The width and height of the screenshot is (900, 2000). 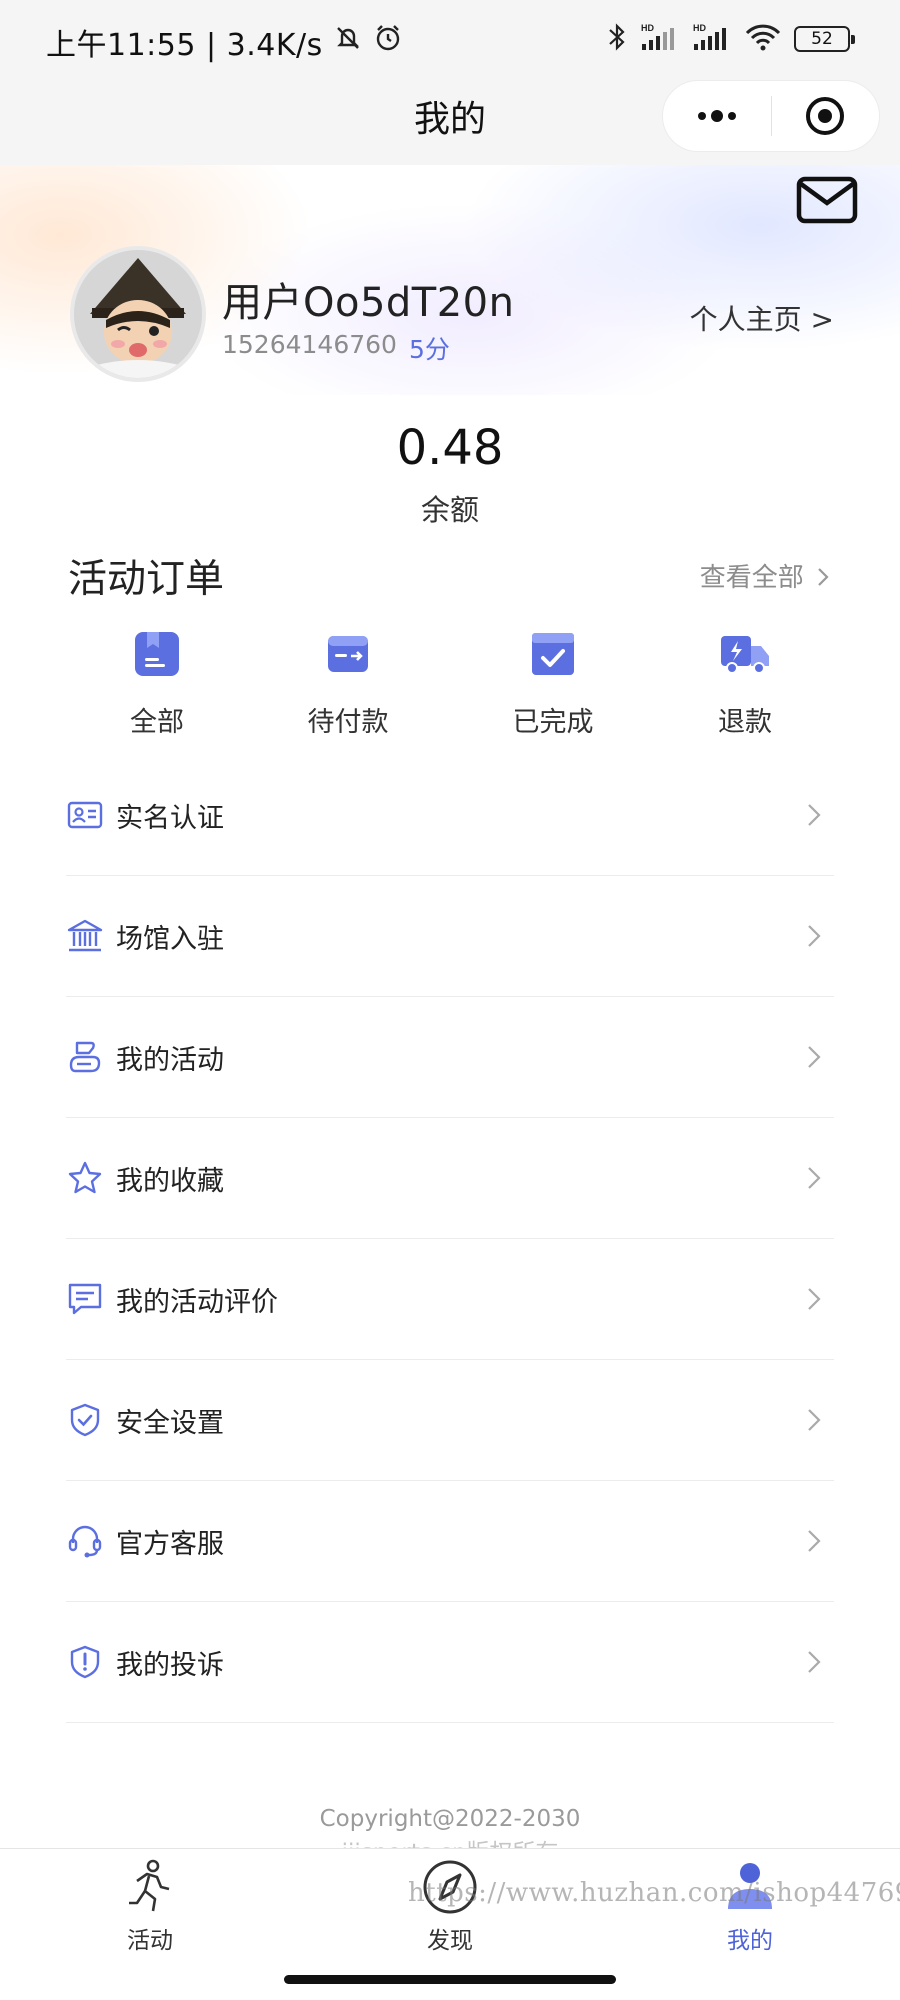 I want to click on home-indicator, so click(x=450, y=1979).